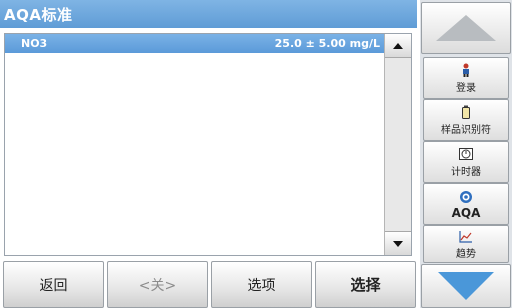 This screenshot has width=512, height=308. I want to click on login-button: 登录, so click(466, 78).